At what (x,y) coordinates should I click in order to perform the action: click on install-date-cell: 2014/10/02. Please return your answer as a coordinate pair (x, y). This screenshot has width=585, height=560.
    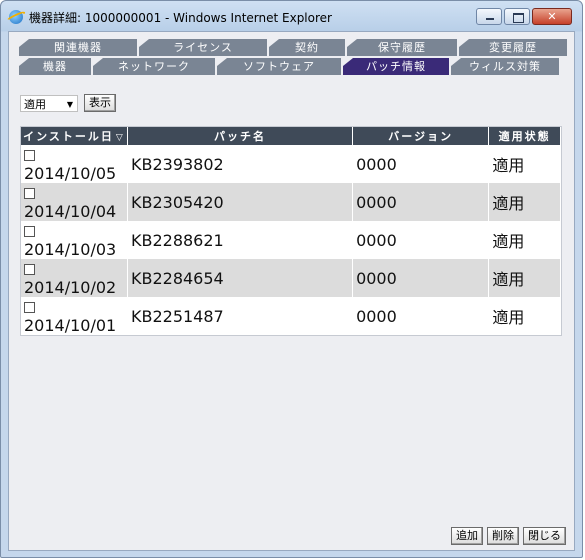
    Looking at the image, I should click on (74, 278).